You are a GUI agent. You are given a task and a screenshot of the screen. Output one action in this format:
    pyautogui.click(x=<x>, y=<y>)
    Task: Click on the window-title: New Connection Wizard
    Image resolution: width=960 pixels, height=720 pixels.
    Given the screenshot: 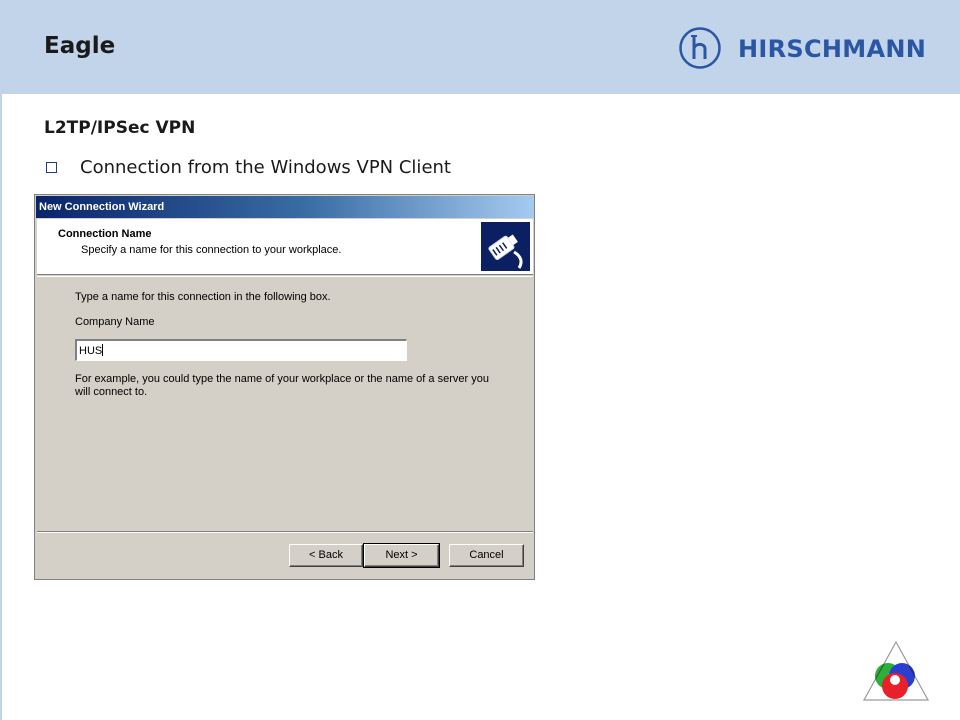 What is the action you would take?
    pyautogui.click(x=102, y=207)
    